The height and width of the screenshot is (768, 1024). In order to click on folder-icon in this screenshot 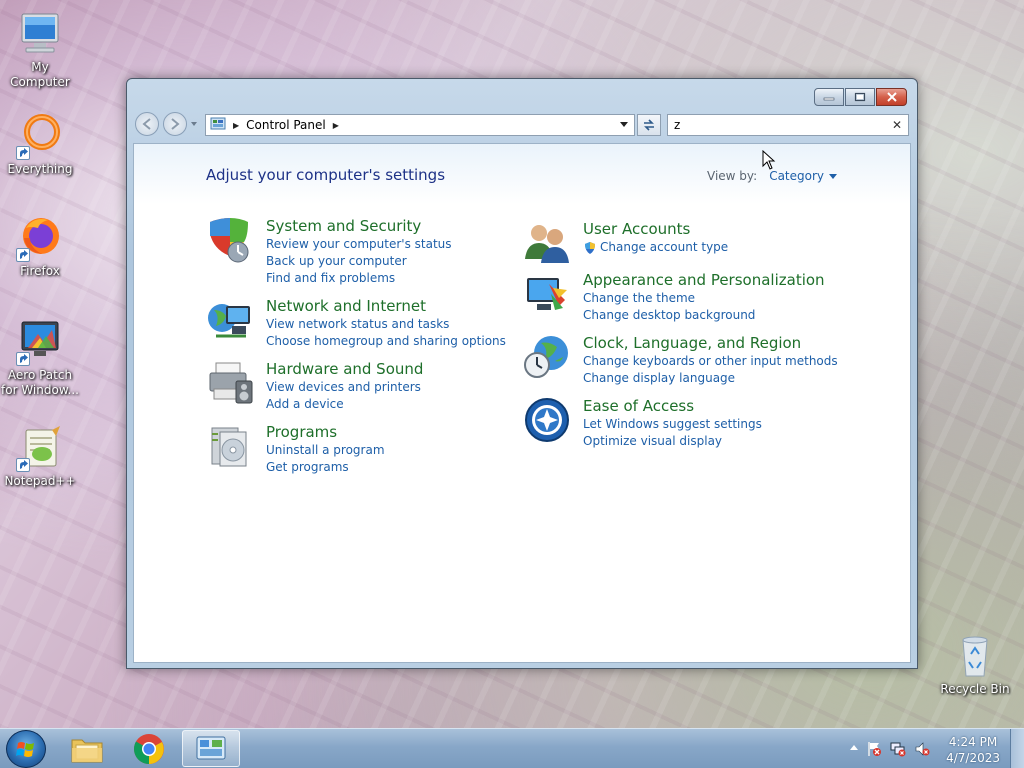, I will do `click(87, 750)`.